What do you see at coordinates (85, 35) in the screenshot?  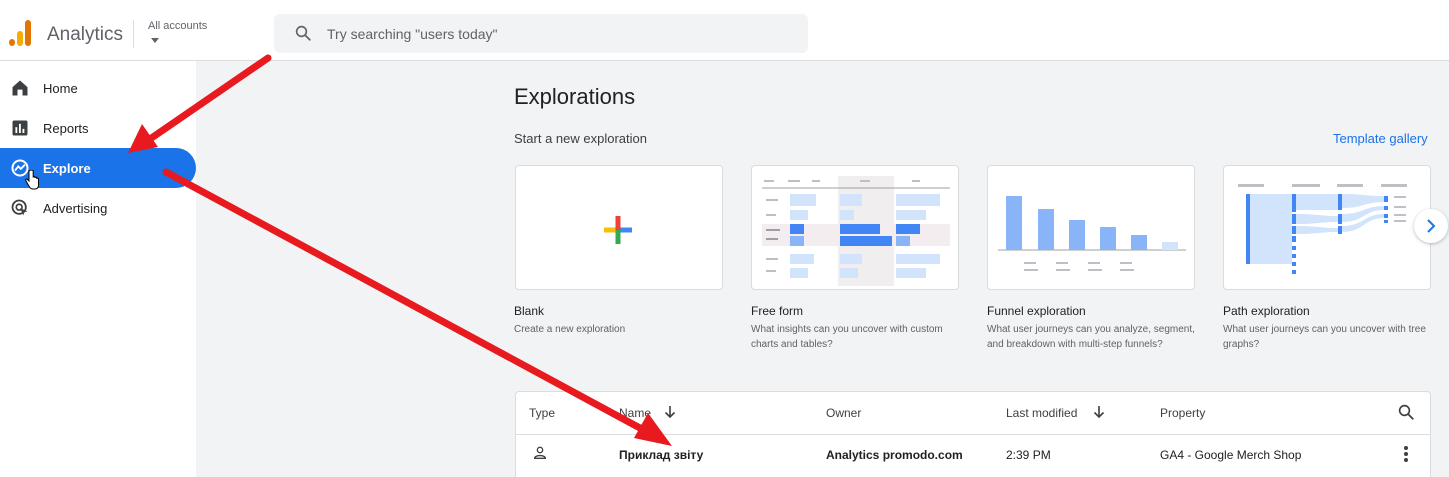 I see `app-title: Analytics` at bounding box center [85, 35].